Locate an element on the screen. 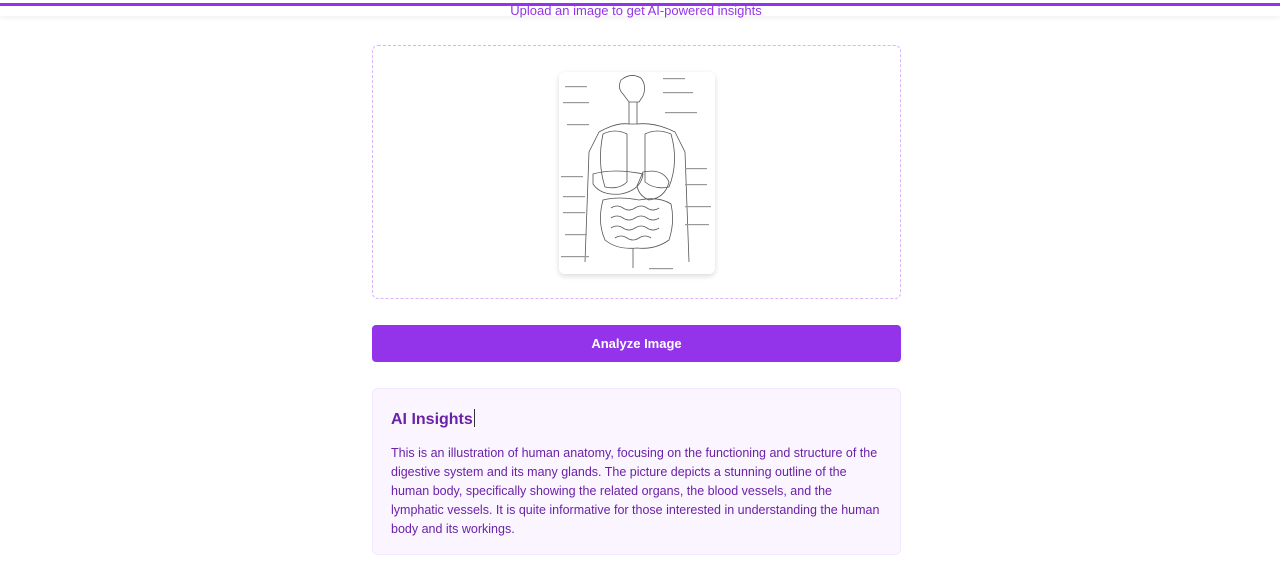 The height and width of the screenshot is (577, 1280). uploaded-image-preview is located at coordinates (637, 173).